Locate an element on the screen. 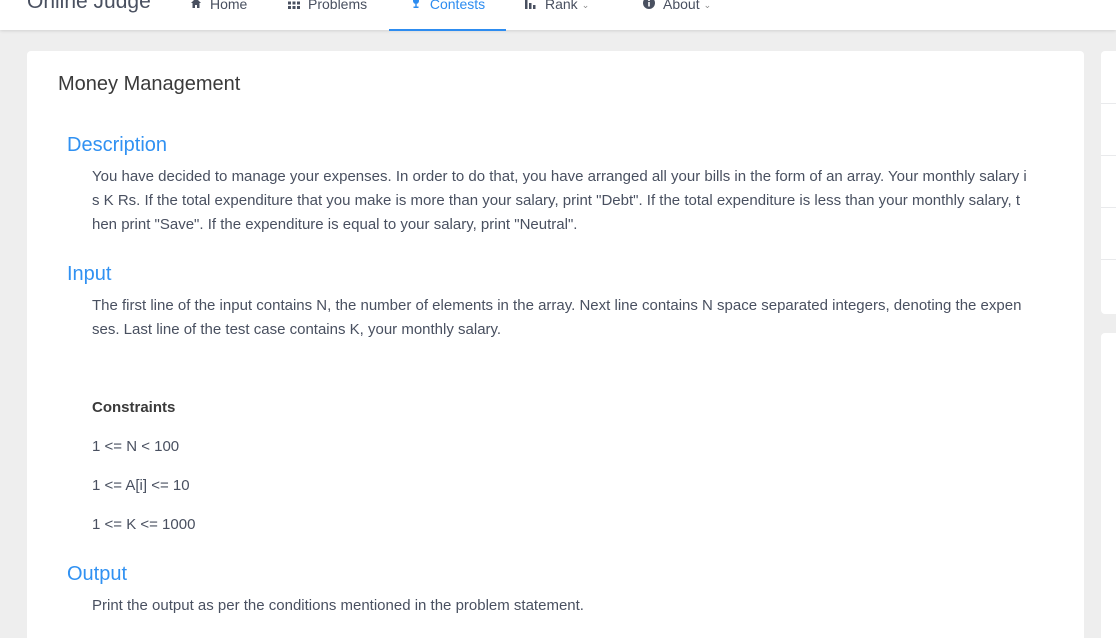 This screenshot has width=1116, height=638. description-heading: Description is located at coordinates (117, 145).